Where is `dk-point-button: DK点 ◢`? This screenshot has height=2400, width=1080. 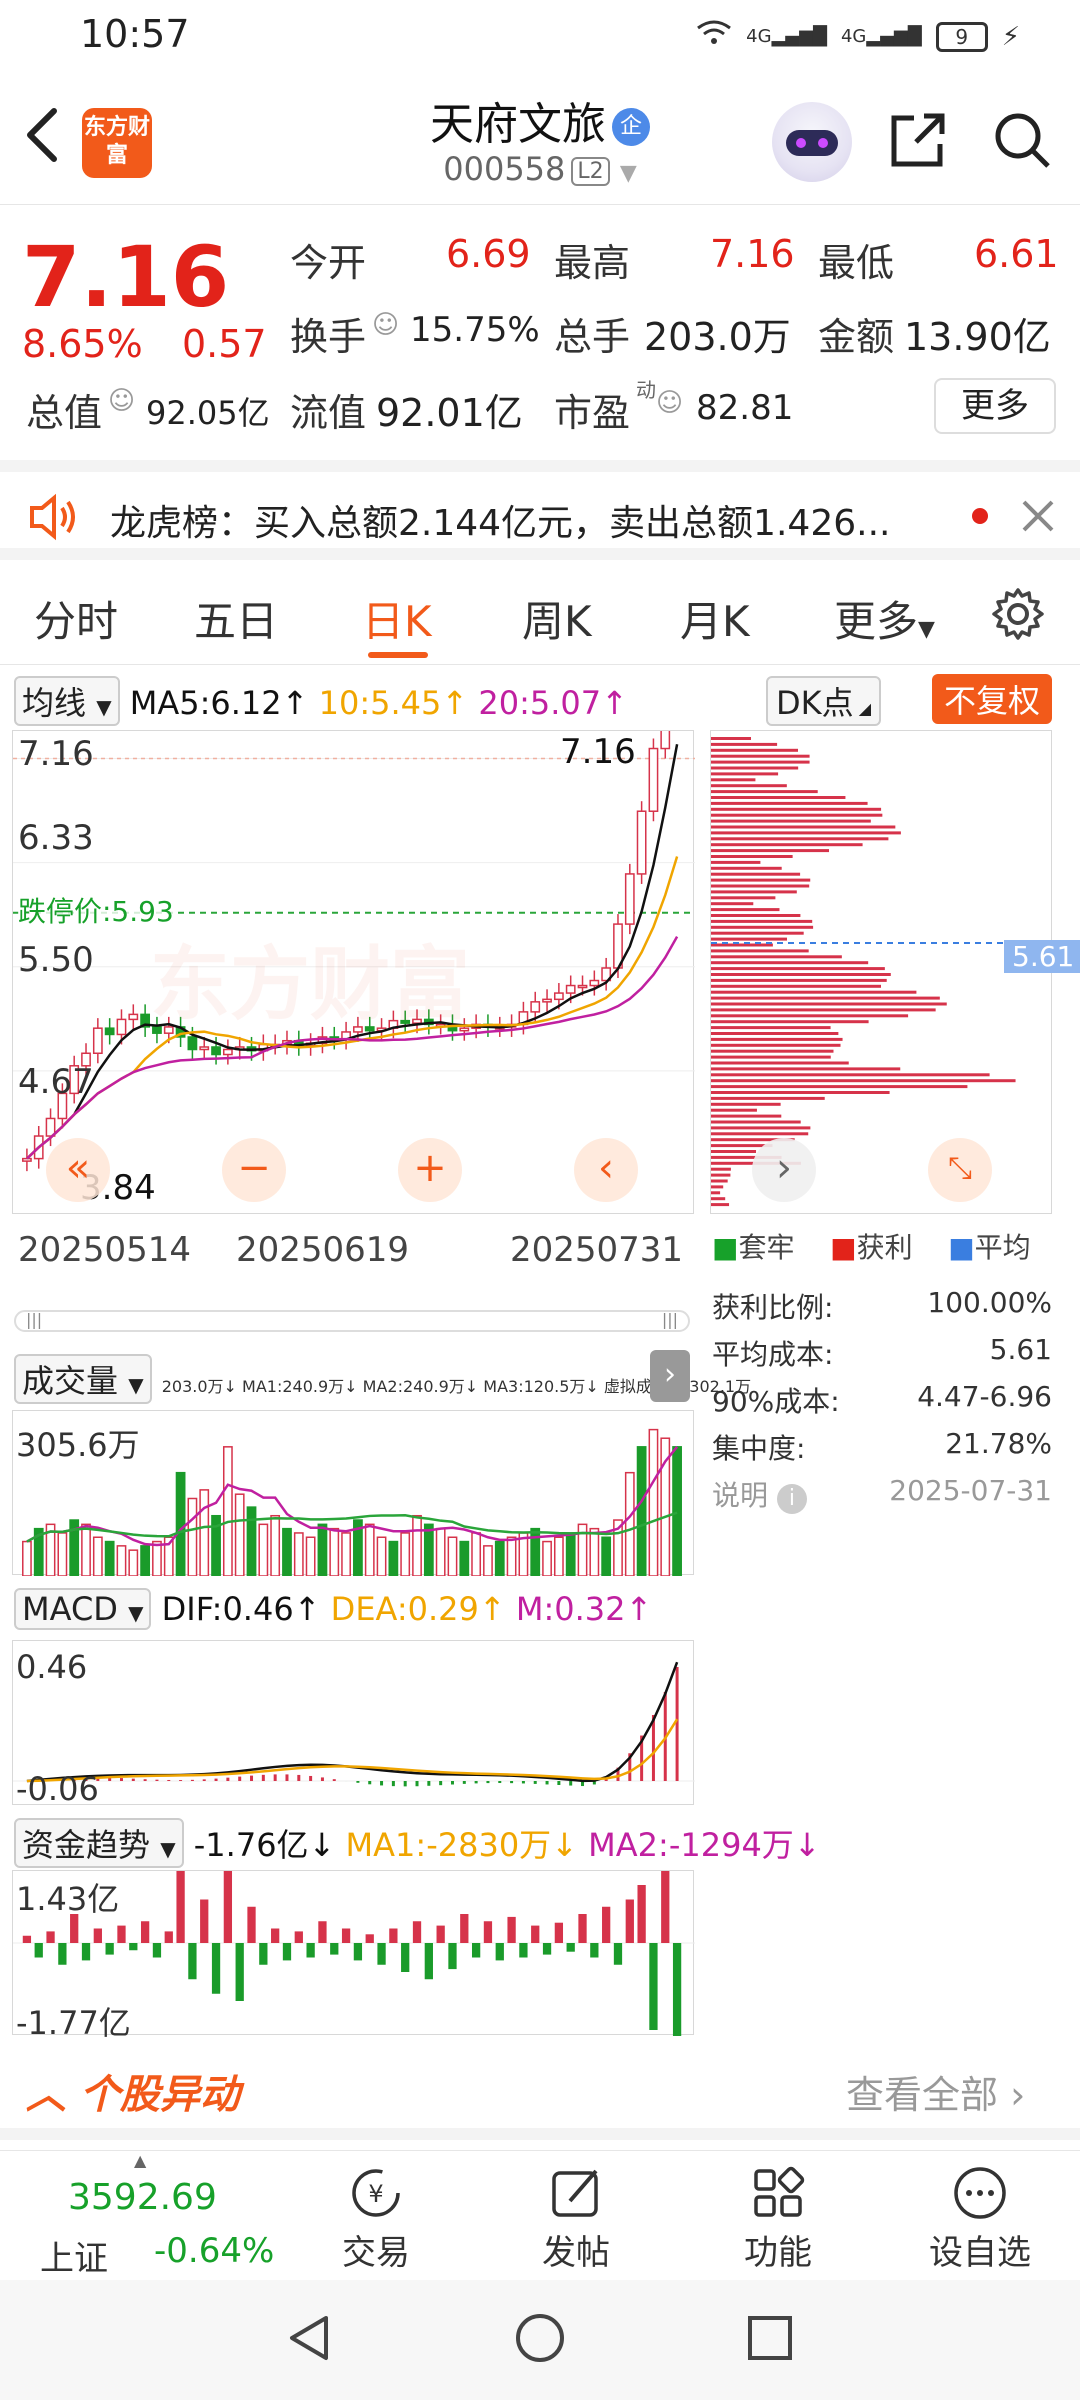
dk-point-button: DK点 ◢ is located at coordinates (824, 701).